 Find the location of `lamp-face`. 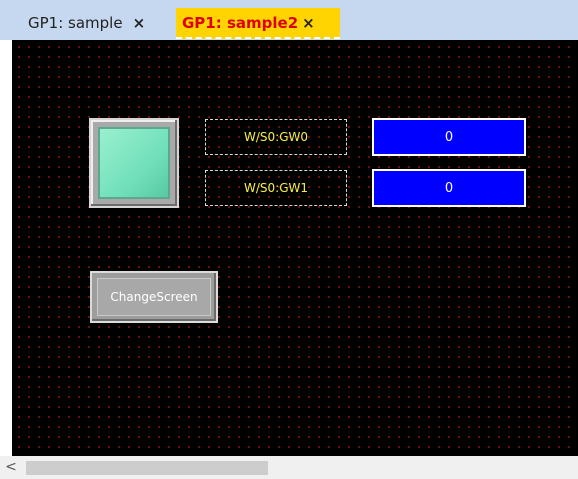

lamp-face is located at coordinates (134, 163).